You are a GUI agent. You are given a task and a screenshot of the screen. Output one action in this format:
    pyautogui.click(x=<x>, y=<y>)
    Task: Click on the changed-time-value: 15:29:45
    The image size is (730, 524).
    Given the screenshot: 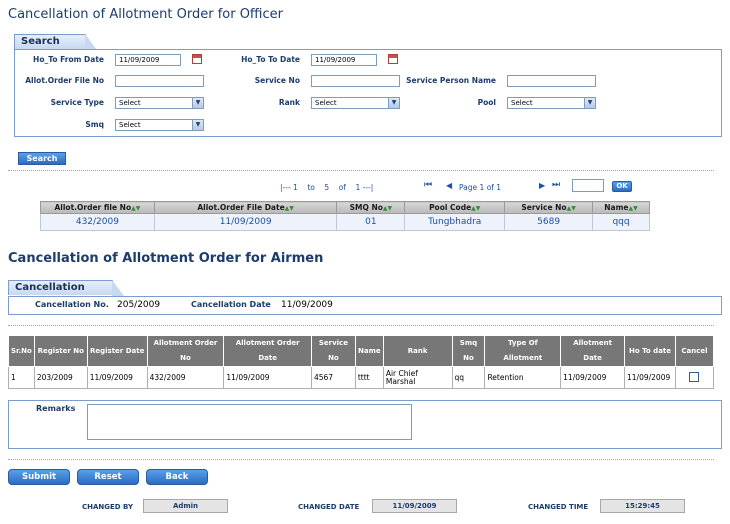 What is the action you would take?
    pyautogui.click(x=642, y=506)
    